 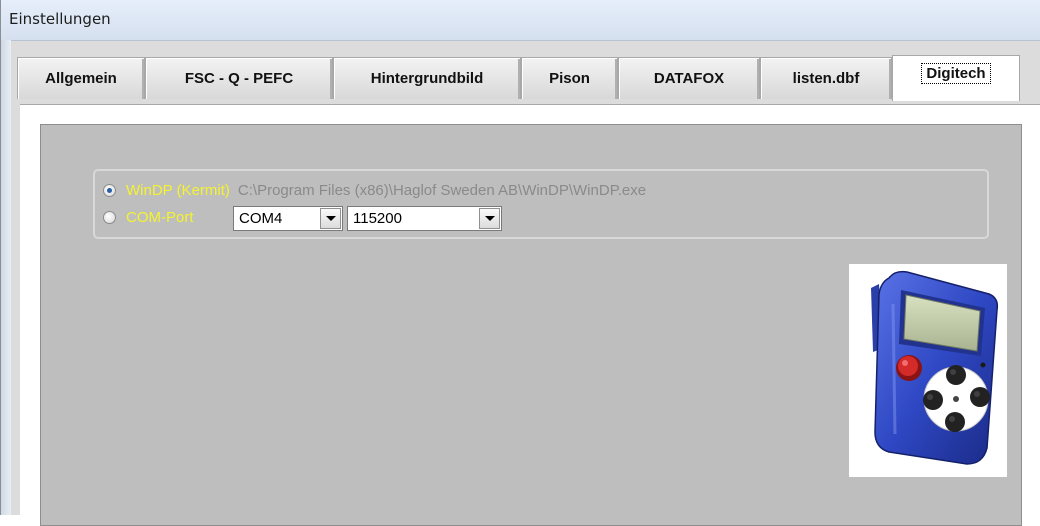 I want to click on tab-label: Allgemein, so click(x=81, y=78).